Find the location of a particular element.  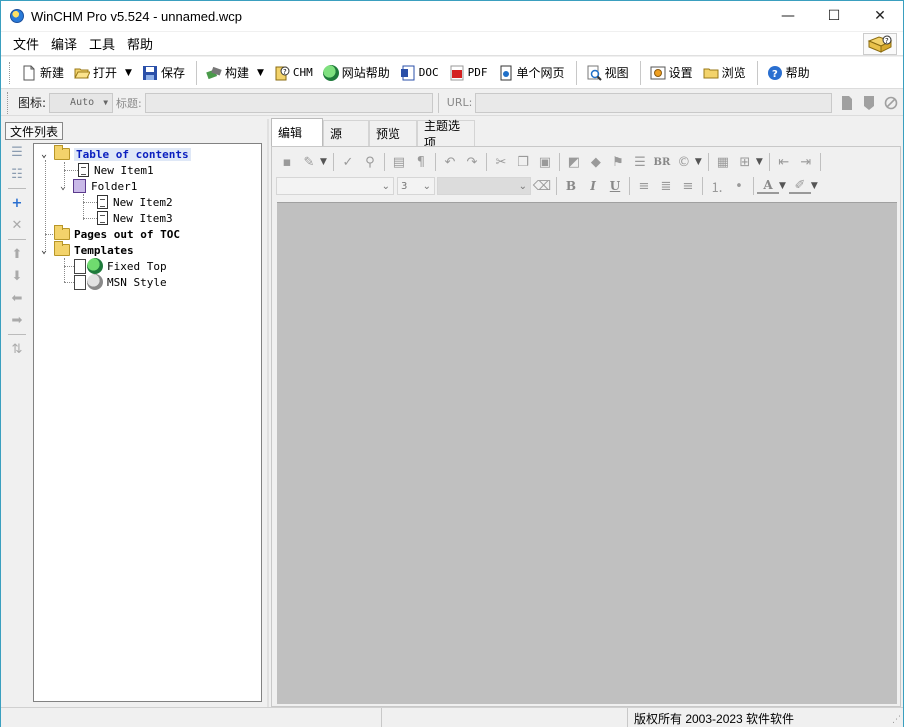

cut-icon: ✂ is located at coordinates (501, 162).